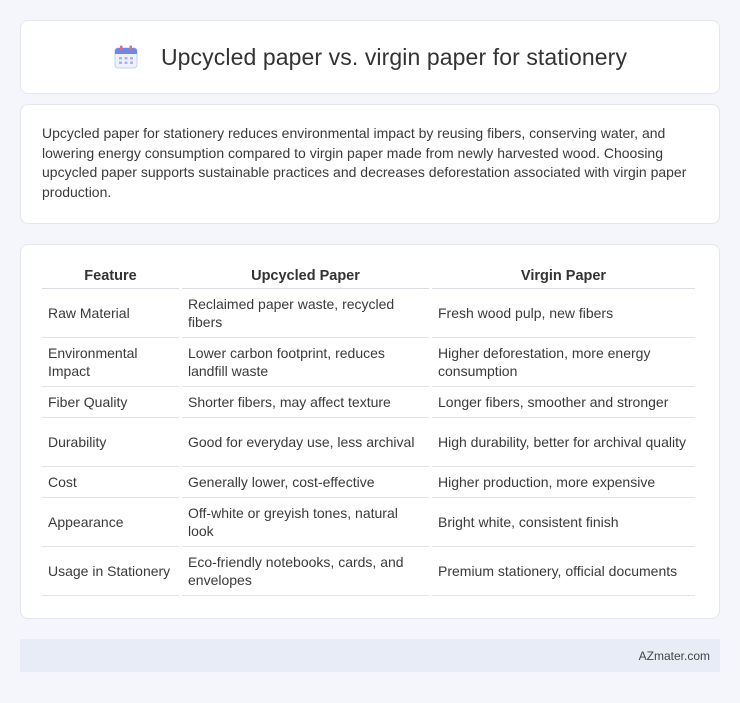 This screenshot has height=703, width=740. What do you see at coordinates (110, 442) in the screenshot?
I see `cell-feature: Durability` at bounding box center [110, 442].